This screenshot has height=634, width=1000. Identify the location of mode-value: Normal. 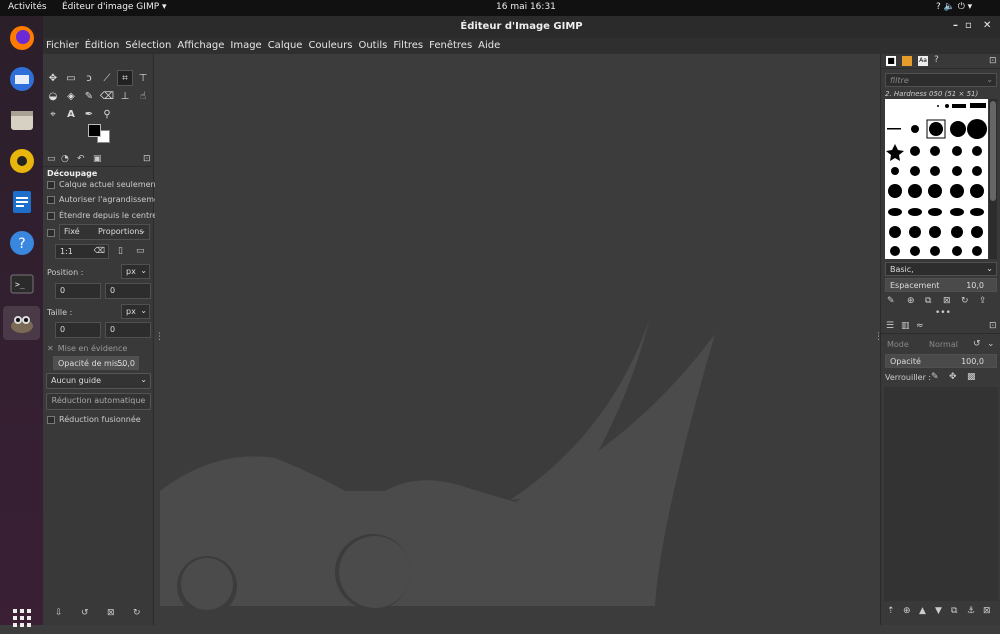
(943, 344).